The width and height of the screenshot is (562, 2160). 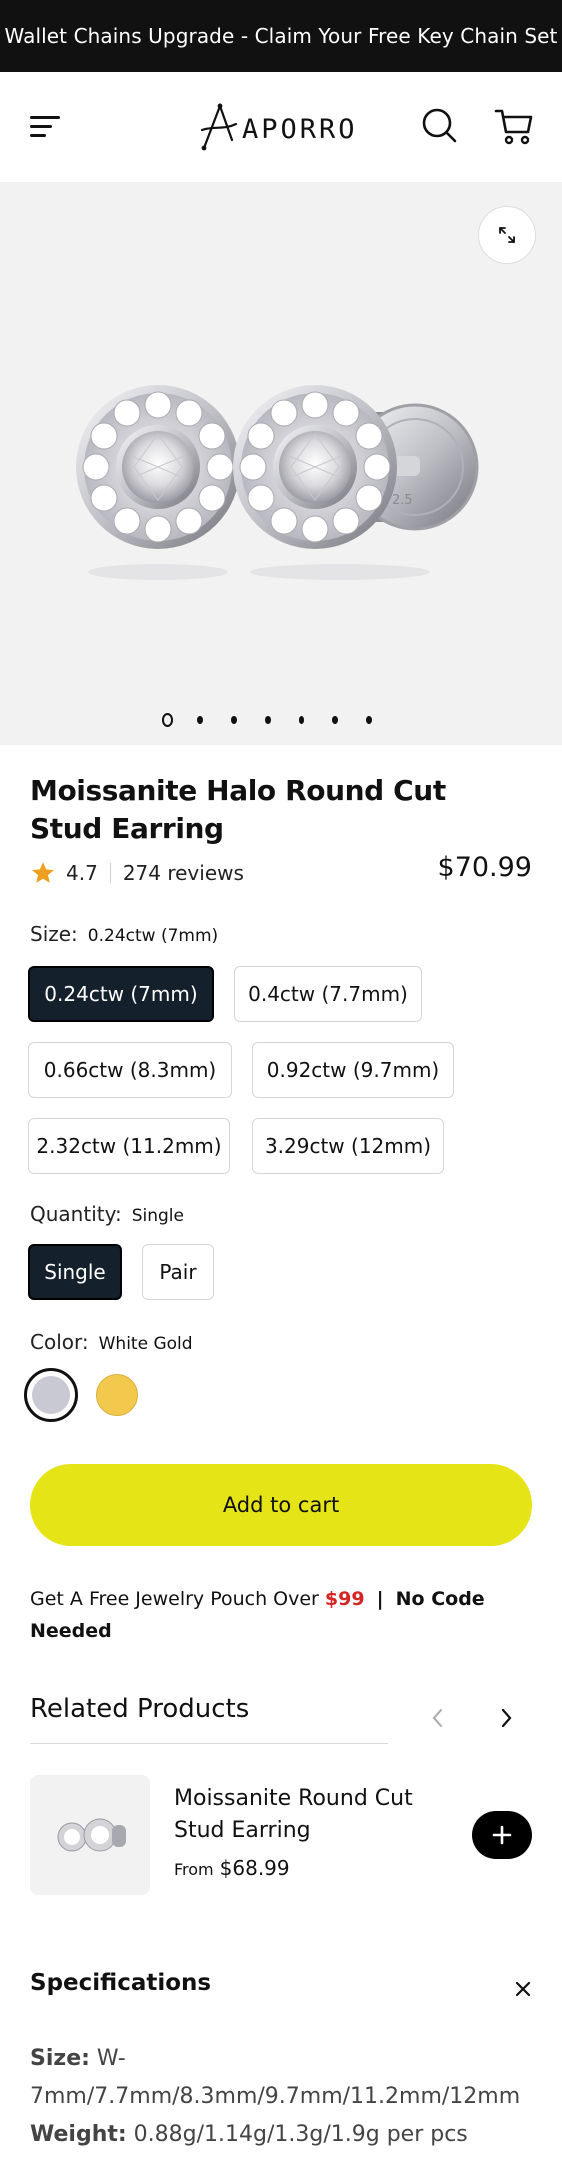 What do you see at coordinates (514, 126) in the screenshot?
I see `cart-icon` at bounding box center [514, 126].